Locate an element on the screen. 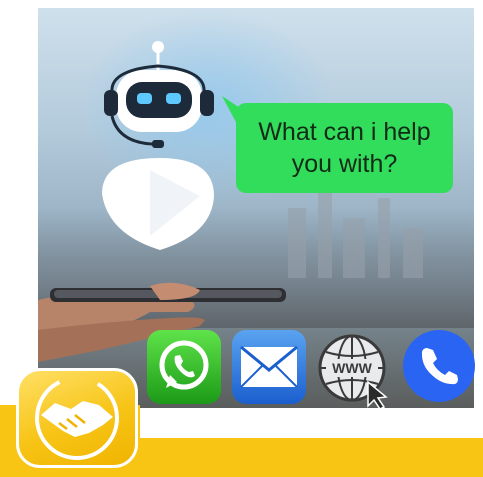  handshake-badge is located at coordinates (77, 418).